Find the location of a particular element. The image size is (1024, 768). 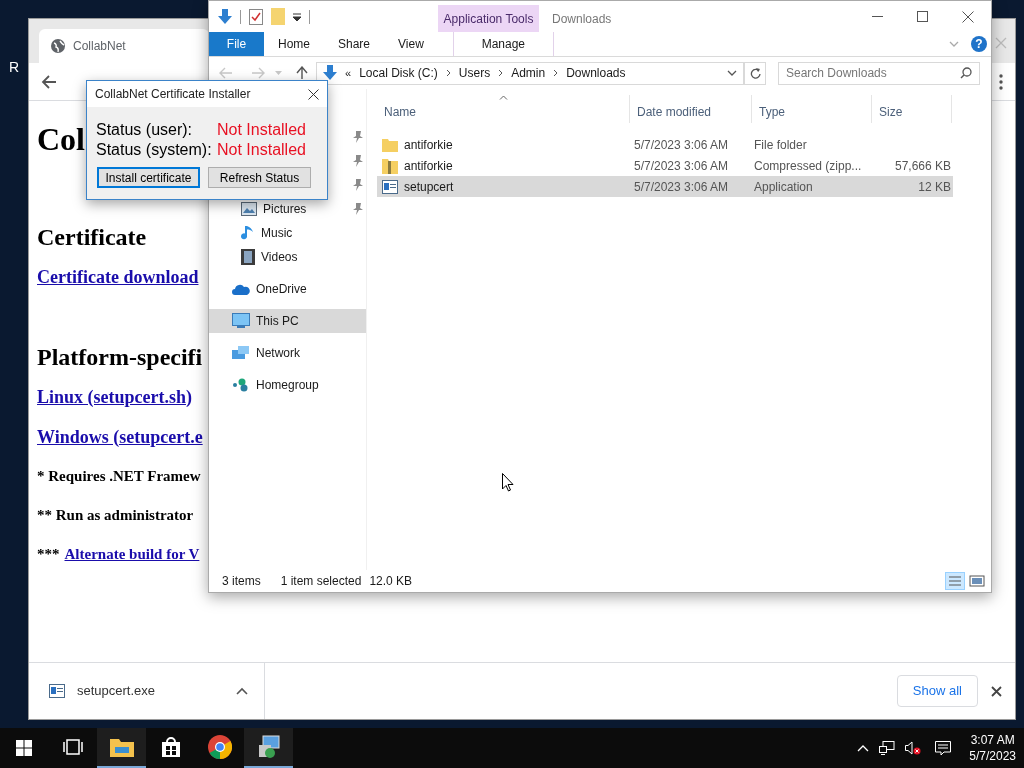

address-bar: « Local Disk (C:) Users Admin Downloads is located at coordinates (530, 73).